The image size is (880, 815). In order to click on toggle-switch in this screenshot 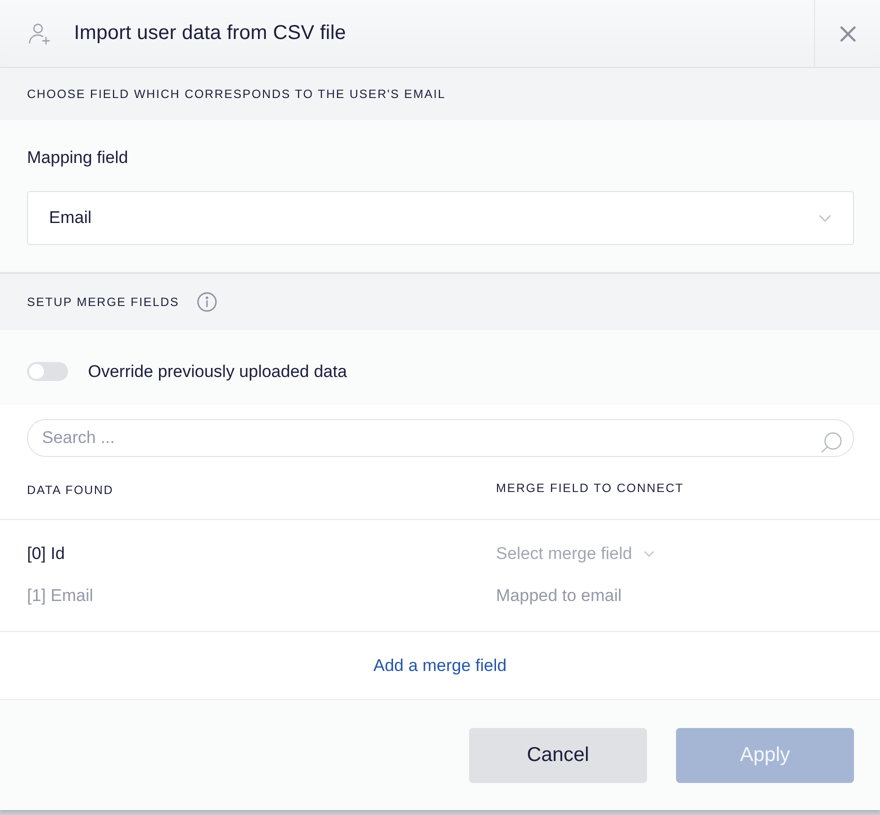, I will do `click(47, 371)`.